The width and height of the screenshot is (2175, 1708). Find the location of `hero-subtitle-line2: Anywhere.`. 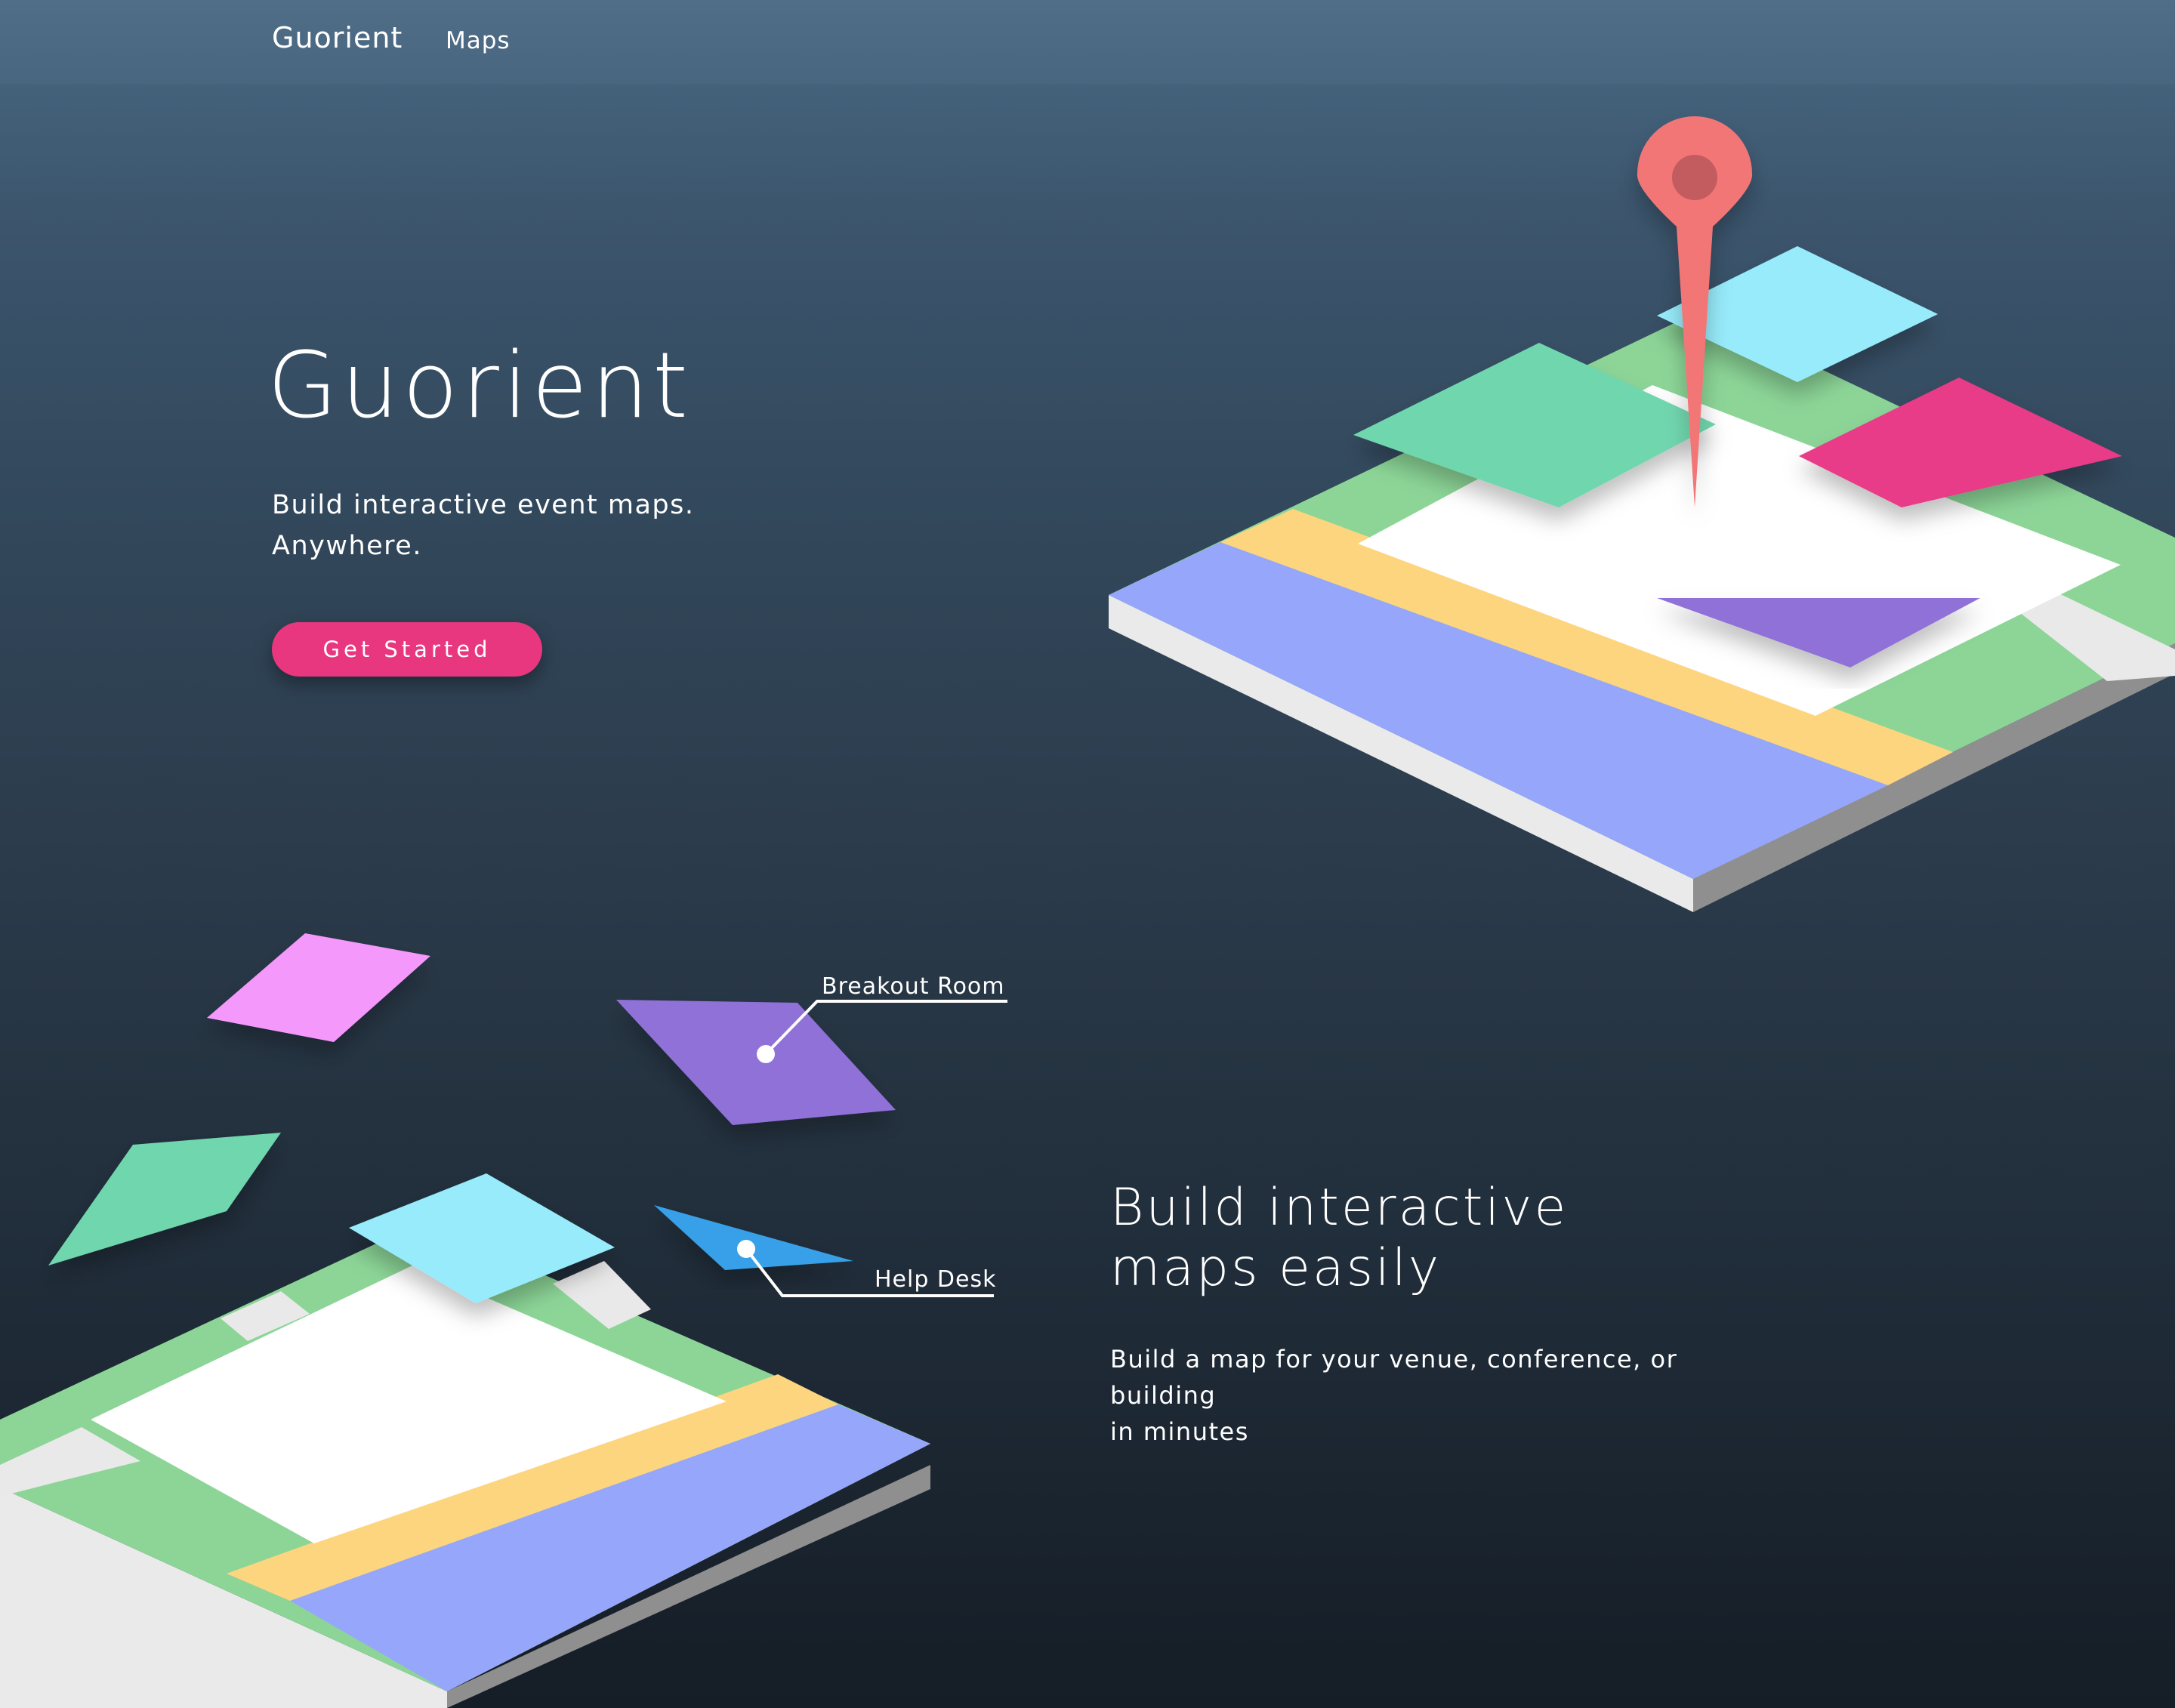

hero-subtitle-line2: Anywhere. is located at coordinates (347, 546).